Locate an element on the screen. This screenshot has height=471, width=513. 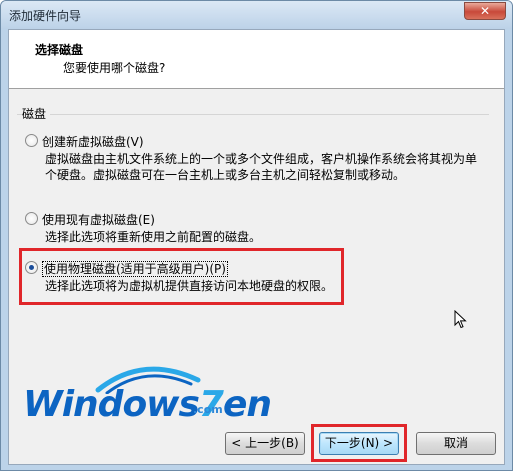
cancel-button: 取消 is located at coordinates (456, 443).